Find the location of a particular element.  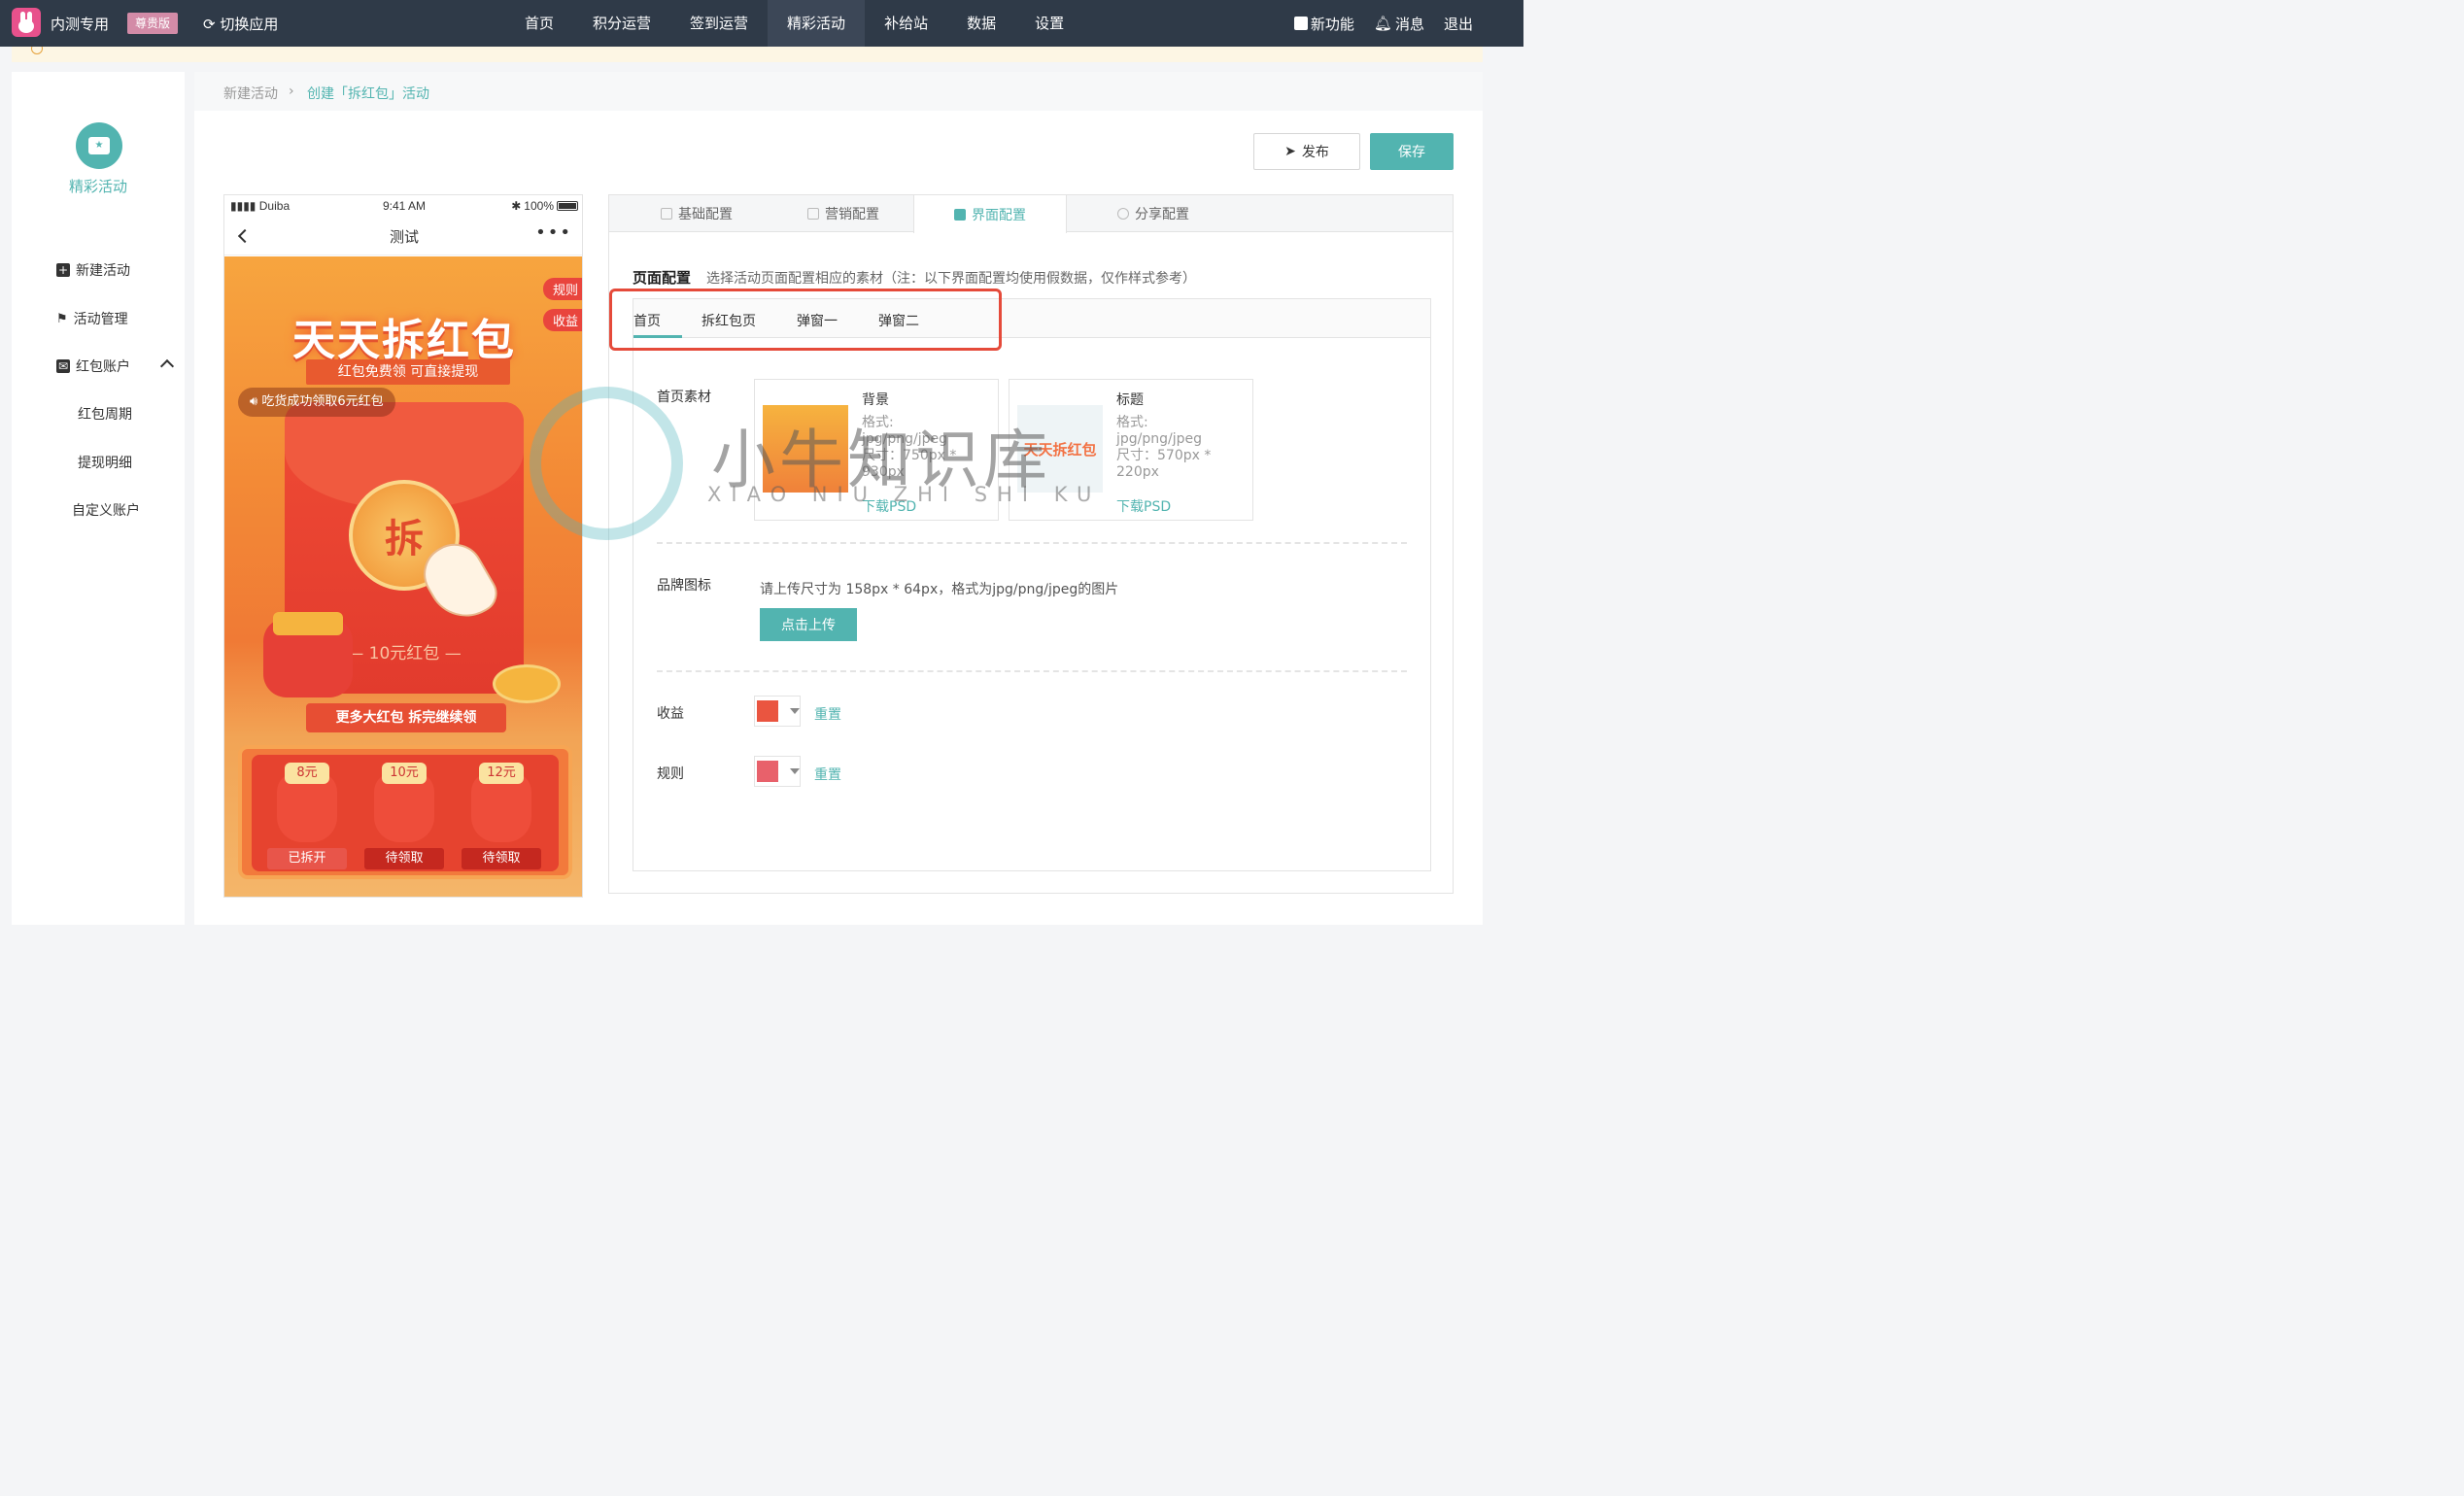

asset-format: jpg/png/jpeg is located at coordinates (1159, 439).